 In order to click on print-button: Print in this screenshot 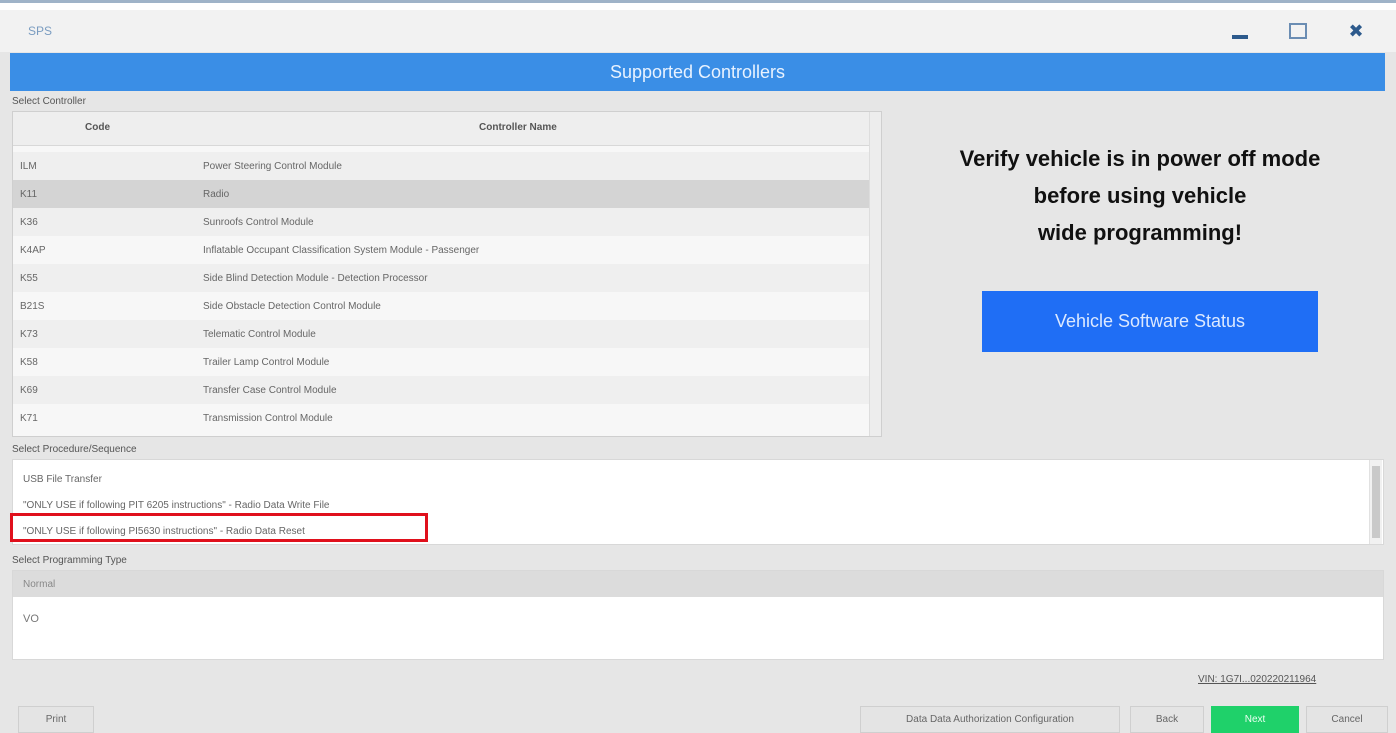, I will do `click(56, 719)`.